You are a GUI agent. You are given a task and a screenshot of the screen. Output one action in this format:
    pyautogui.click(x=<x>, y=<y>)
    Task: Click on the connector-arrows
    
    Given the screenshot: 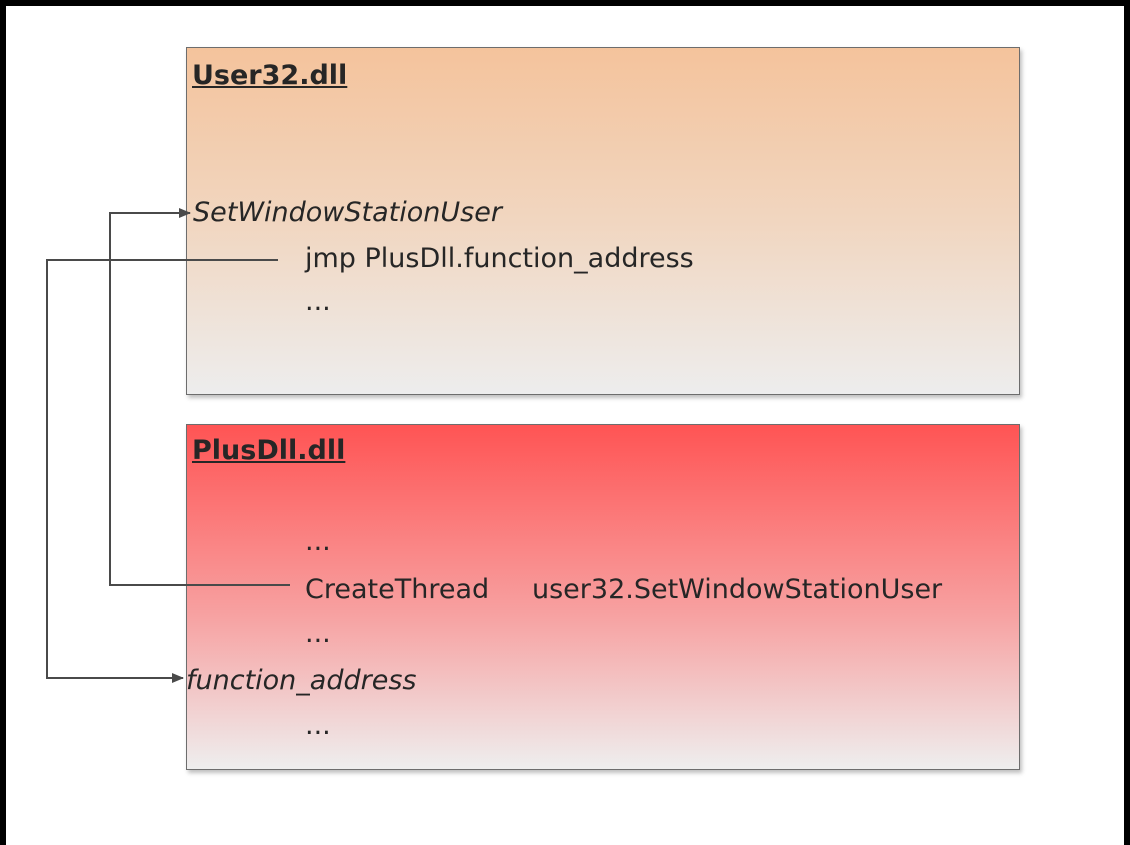 What is the action you would take?
    pyautogui.click(x=168, y=445)
    